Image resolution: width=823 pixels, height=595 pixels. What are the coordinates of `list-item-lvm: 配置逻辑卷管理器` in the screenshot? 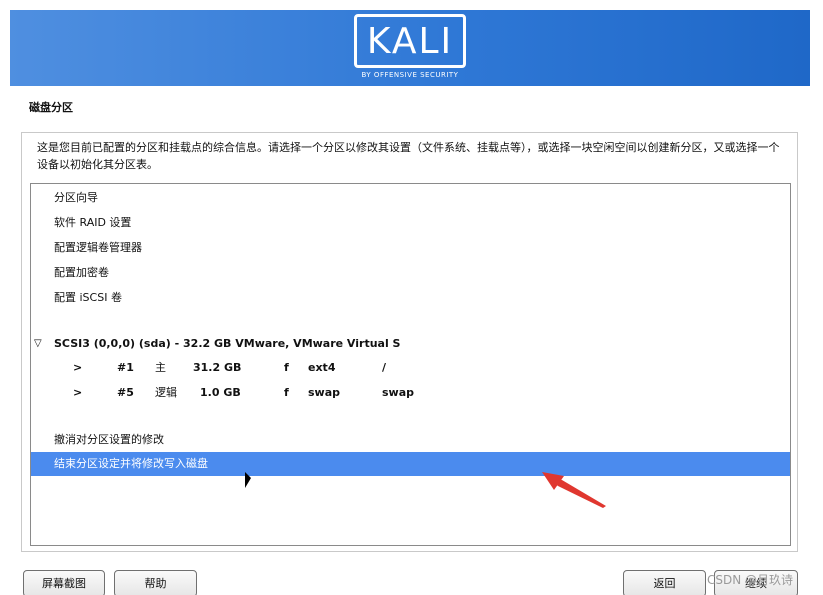 It's located at (410, 248).